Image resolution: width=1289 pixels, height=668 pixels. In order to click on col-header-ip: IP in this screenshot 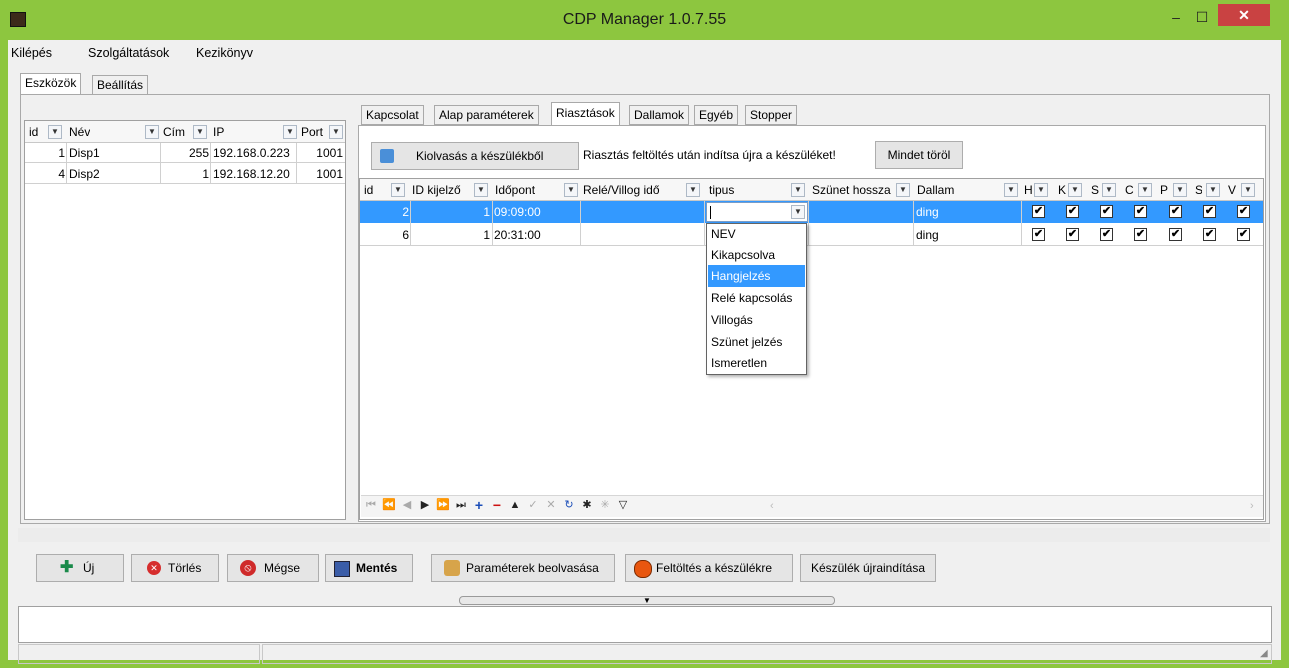, I will do `click(219, 132)`.